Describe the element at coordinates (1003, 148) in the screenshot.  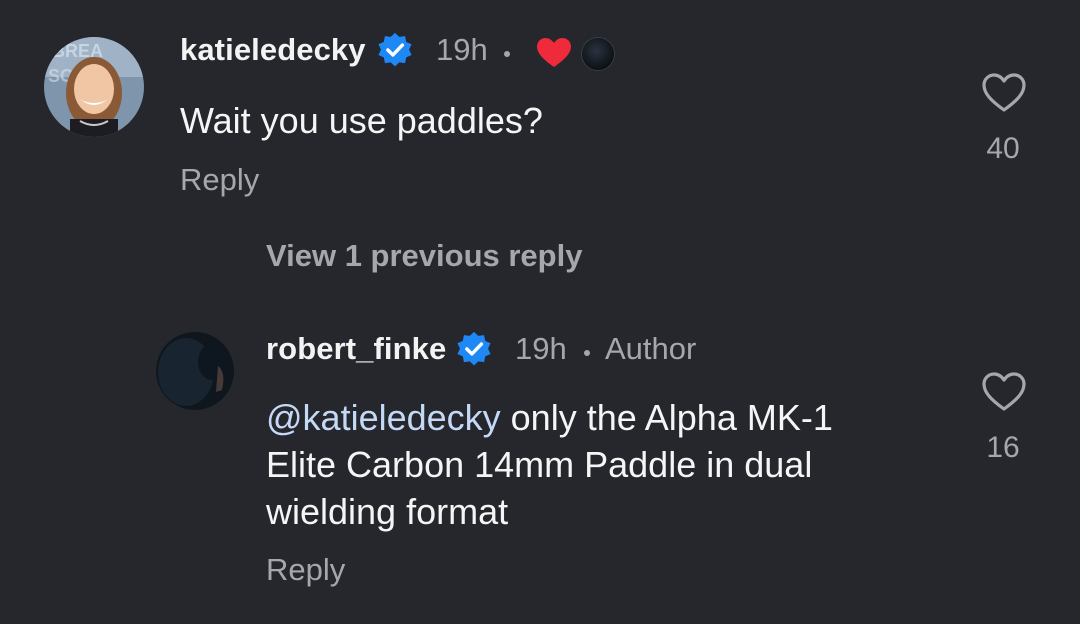
I see `like-count: 40` at that location.